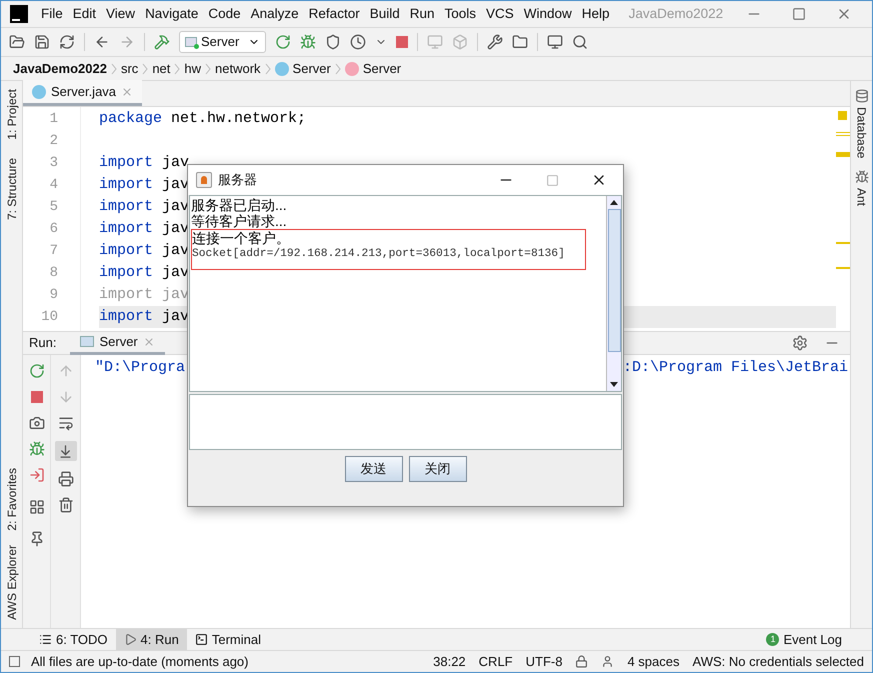 The width and height of the screenshot is (873, 673). I want to click on console-text: :D:\Program Files\JetBrai, so click(735, 368).